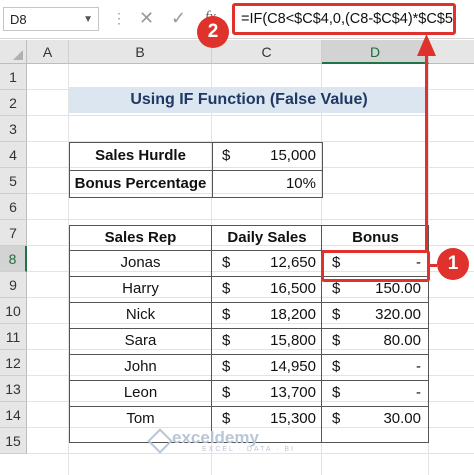 The image size is (474, 475). I want to click on name-box: D8 ▼, so click(51, 19).